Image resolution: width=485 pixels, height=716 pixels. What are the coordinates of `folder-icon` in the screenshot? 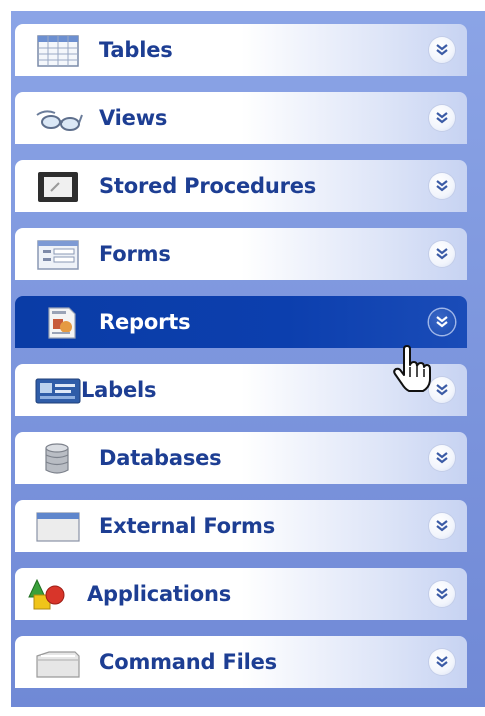 It's located at (59, 663).